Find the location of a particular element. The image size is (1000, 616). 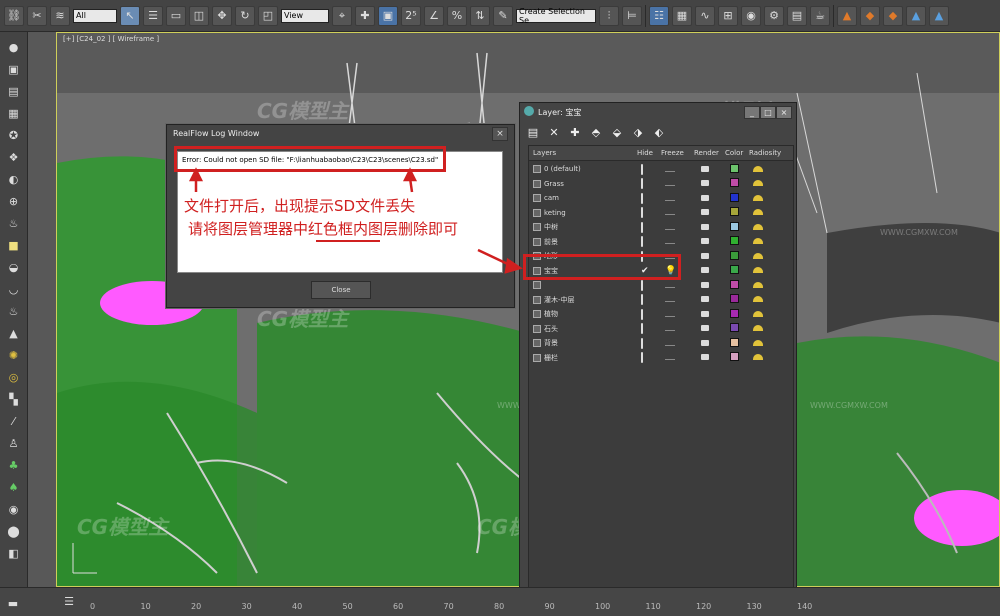

viewport-label: [+] [C24_02 ] [ Wireframe ] is located at coordinates (111, 39).